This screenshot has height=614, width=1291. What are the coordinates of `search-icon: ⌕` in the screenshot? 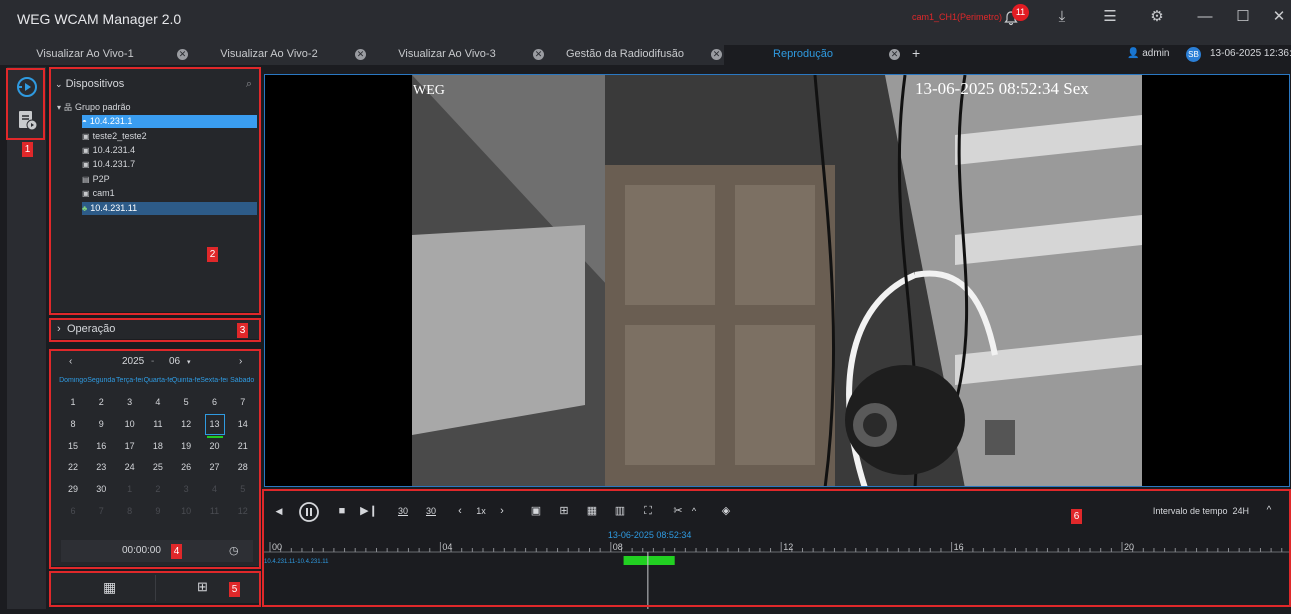 It's located at (249, 84).